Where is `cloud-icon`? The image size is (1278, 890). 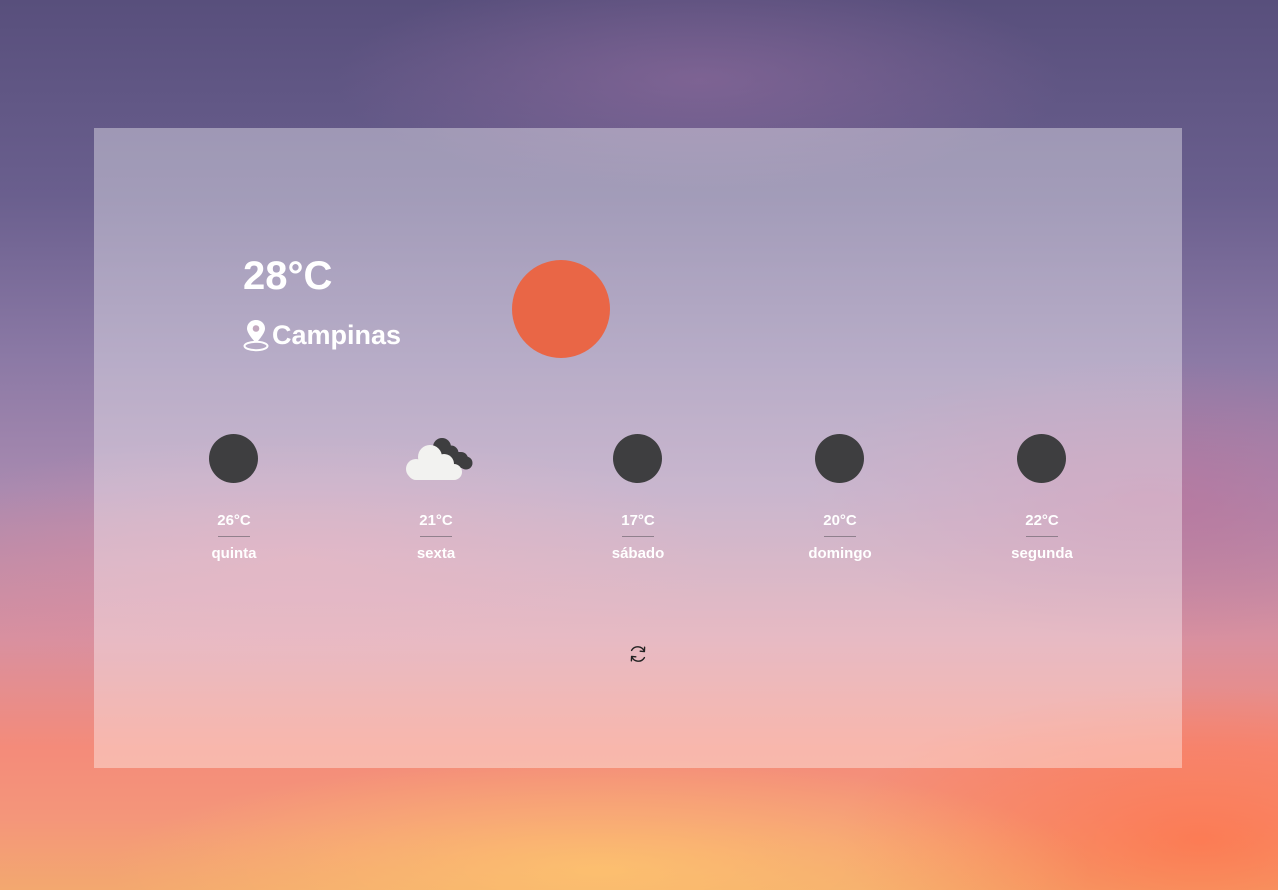 cloud-icon is located at coordinates (439, 459).